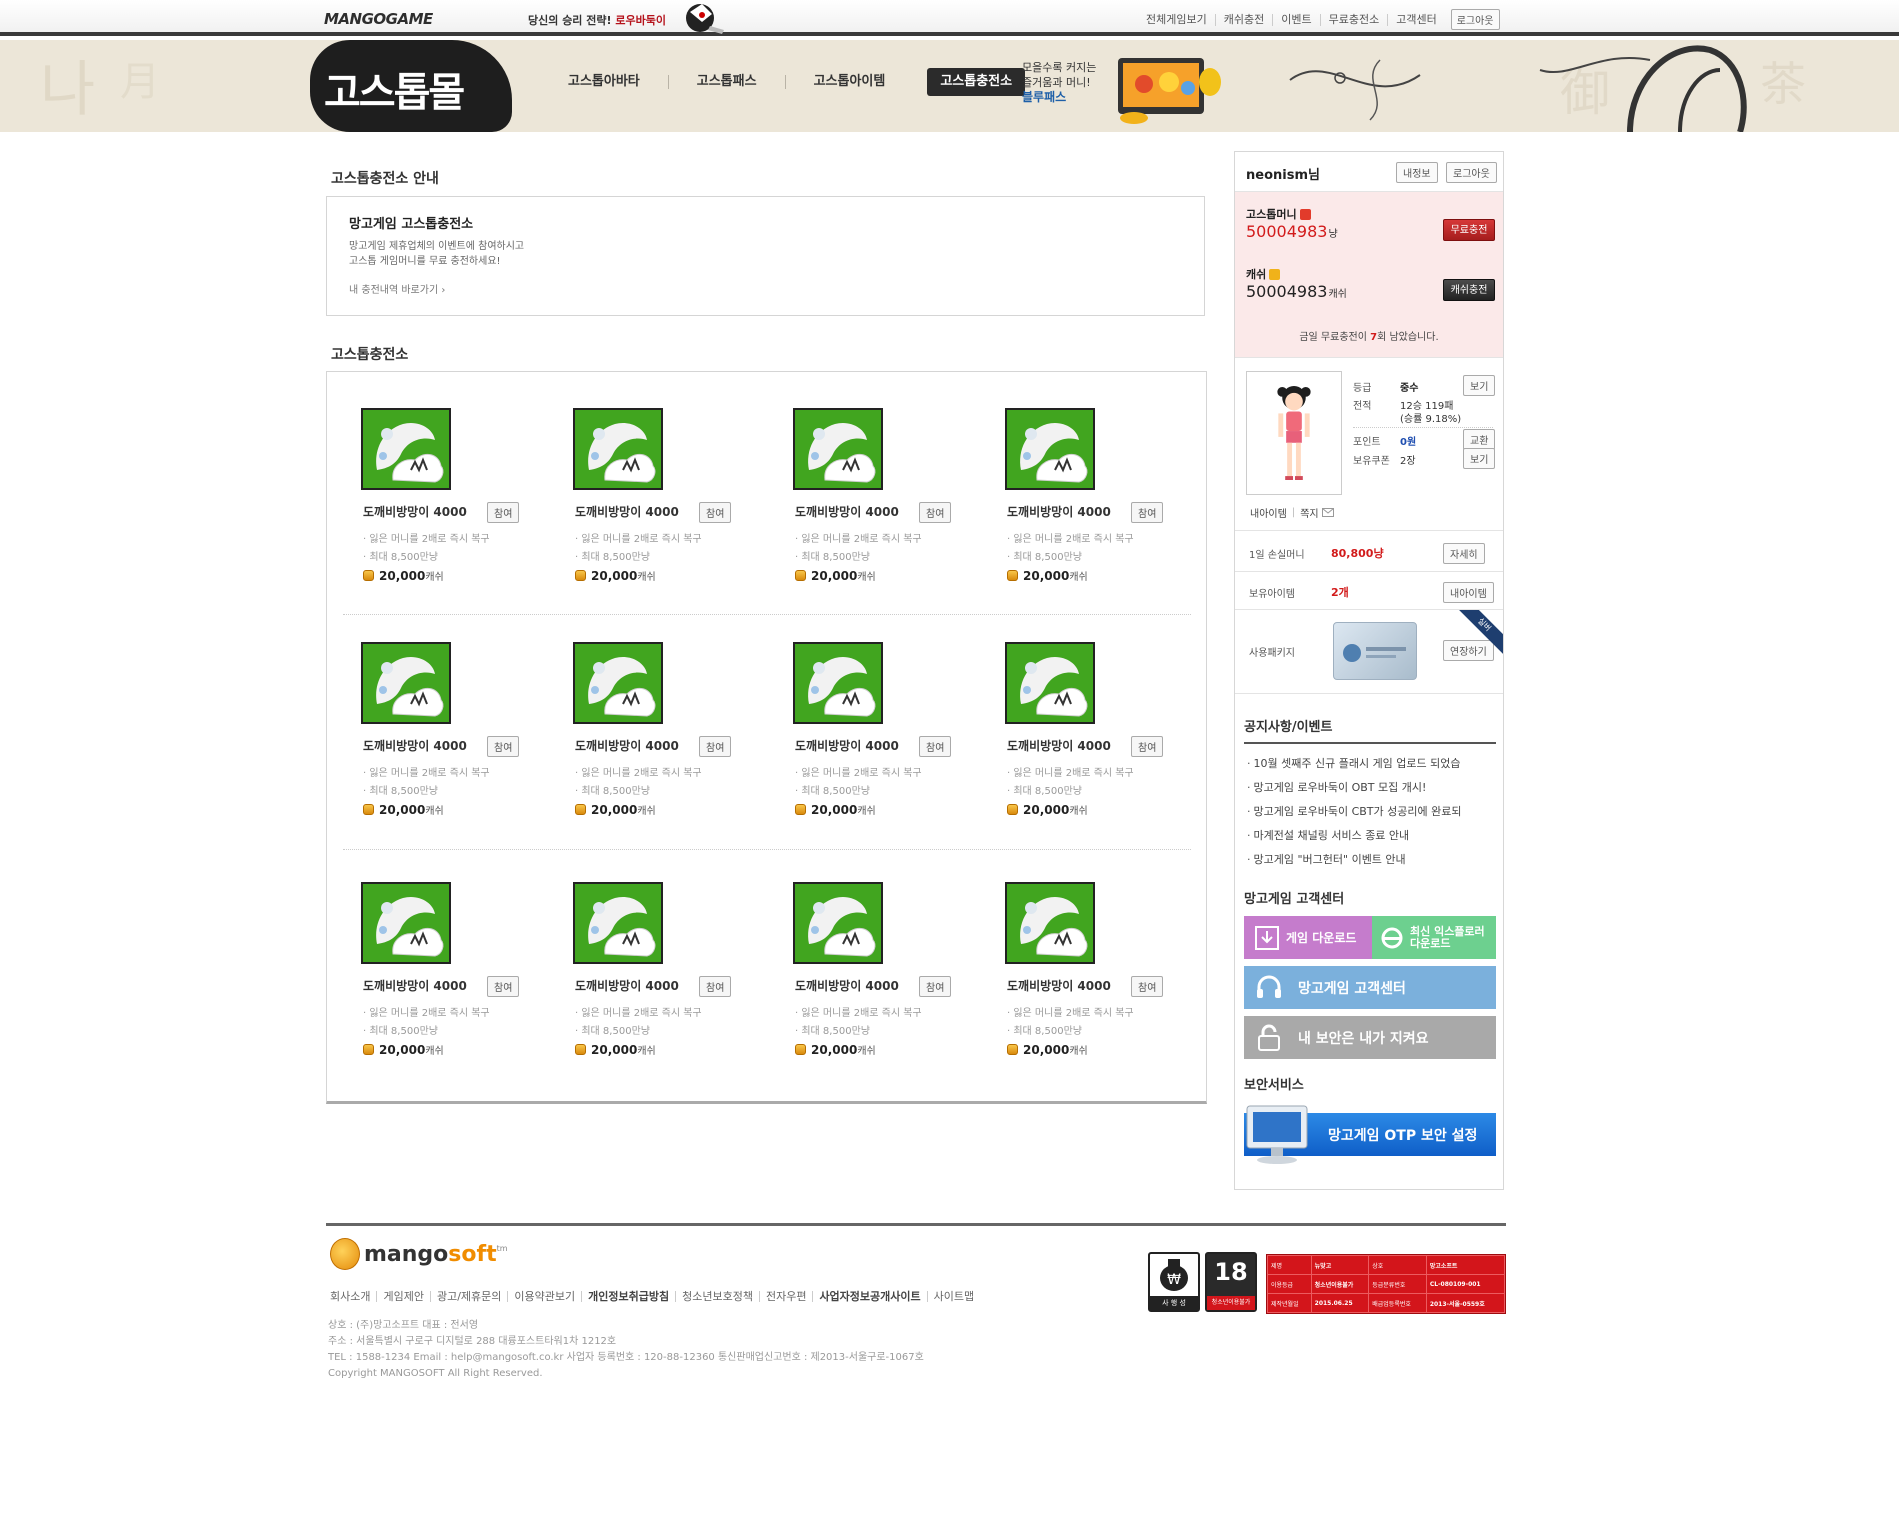 This screenshot has width=1899, height=1520. Describe the element at coordinates (1340, 1303) in the screenshot. I see `rating-cell: 2015.06.25` at that location.